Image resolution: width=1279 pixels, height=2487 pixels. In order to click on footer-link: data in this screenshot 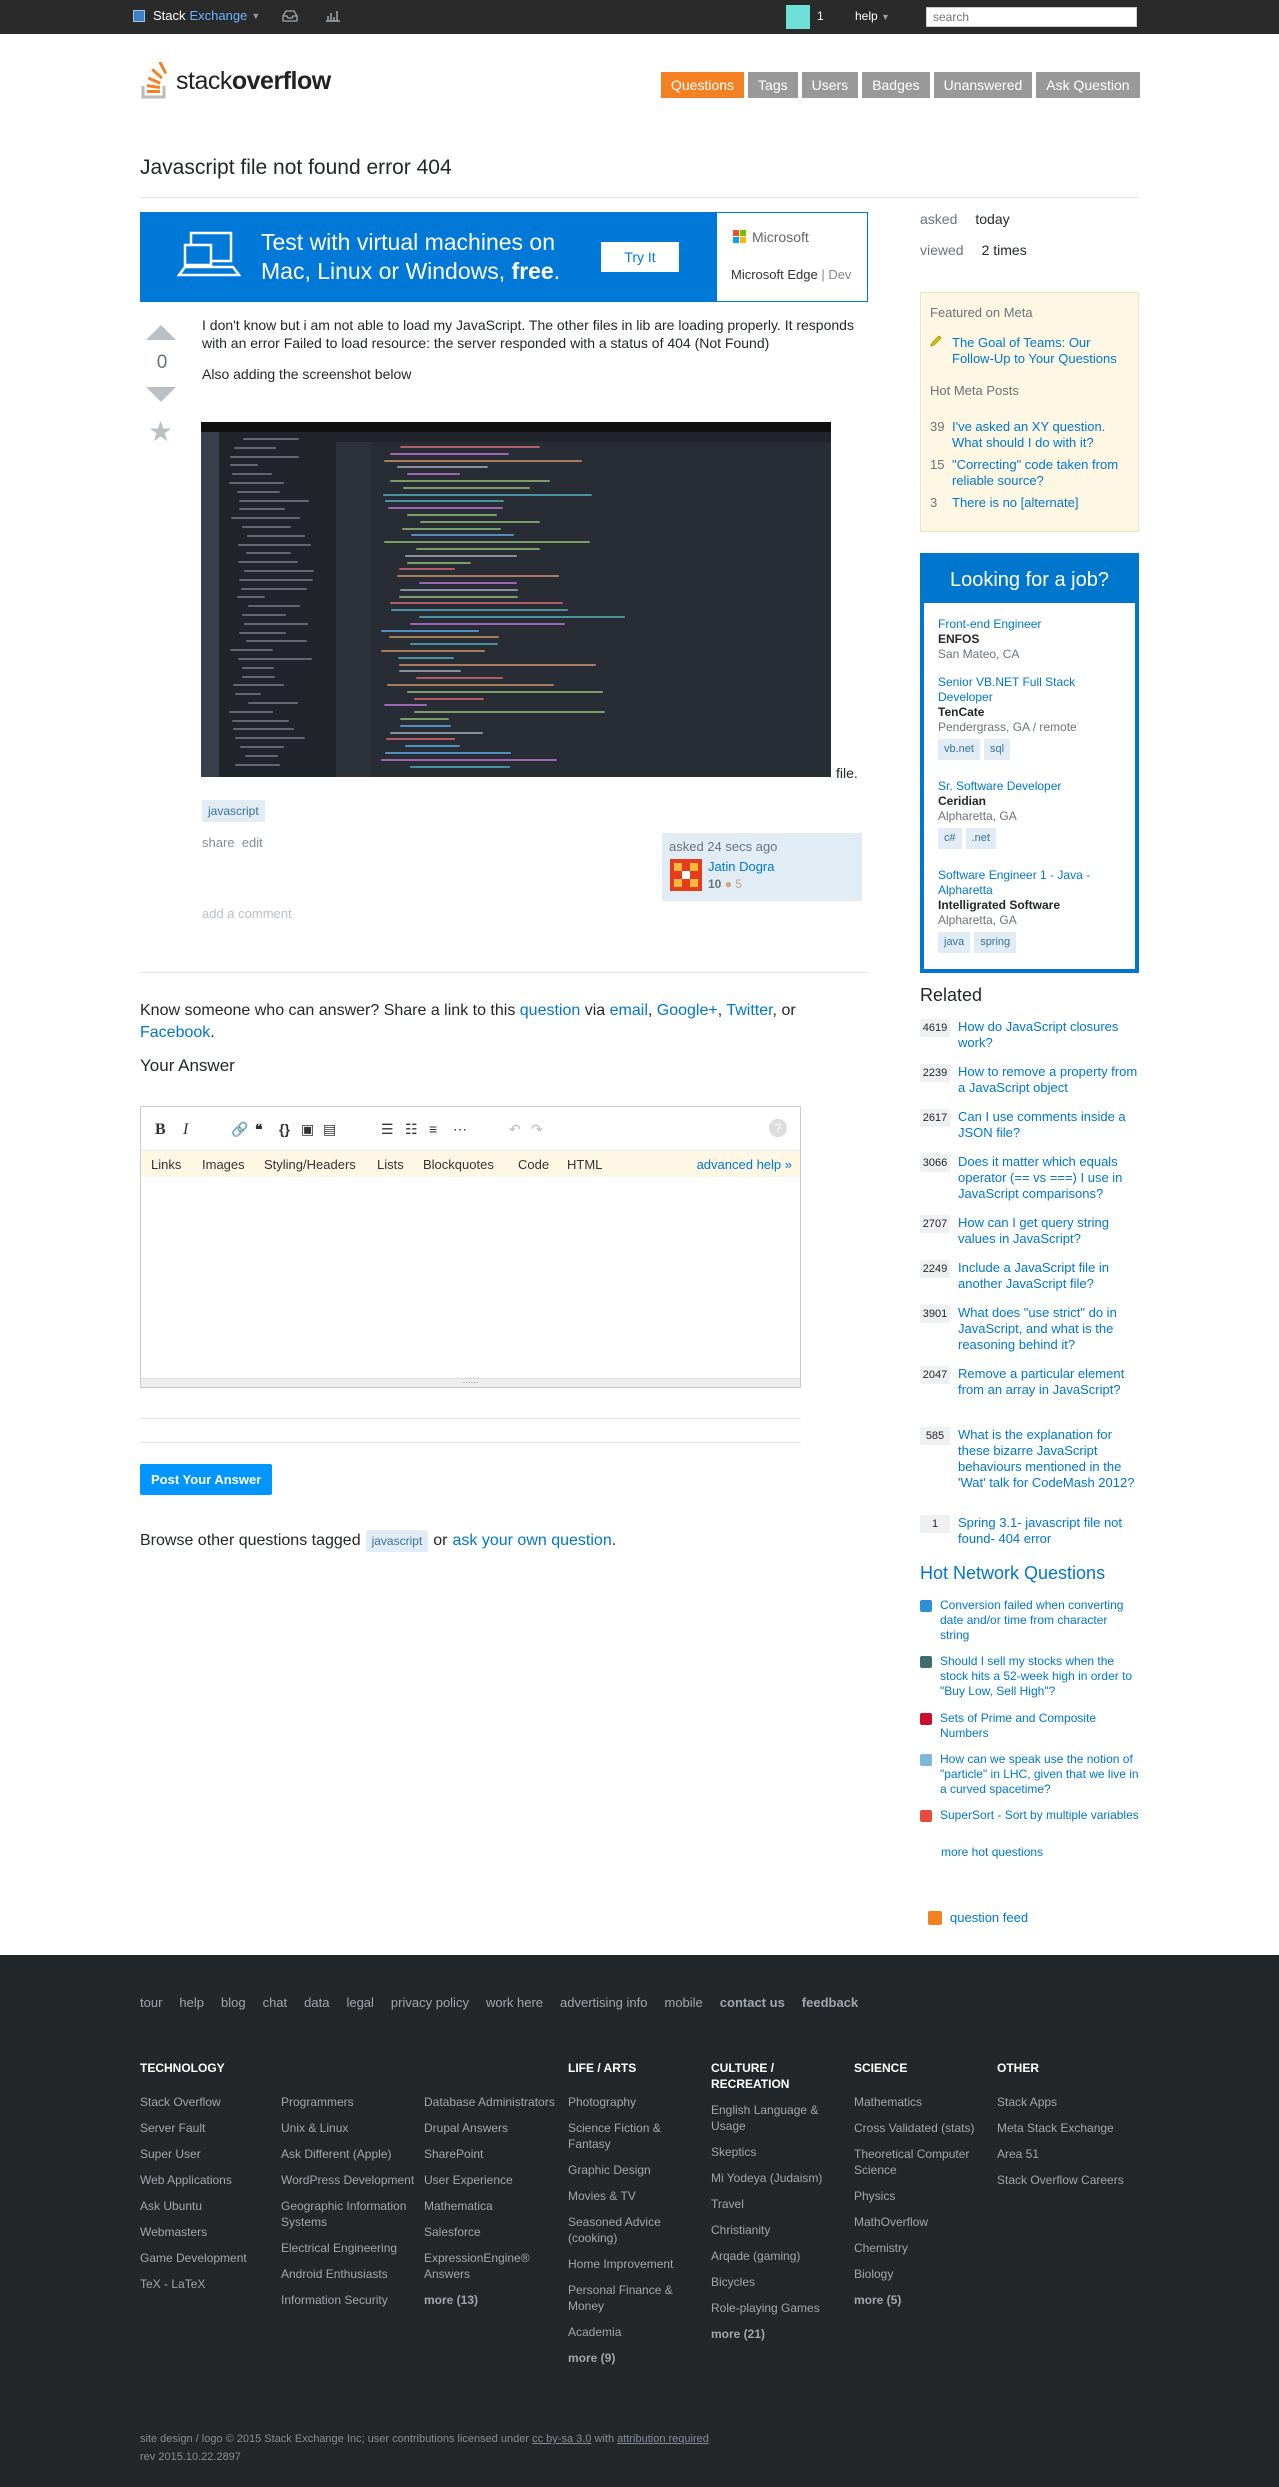, I will do `click(316, 2002)`.